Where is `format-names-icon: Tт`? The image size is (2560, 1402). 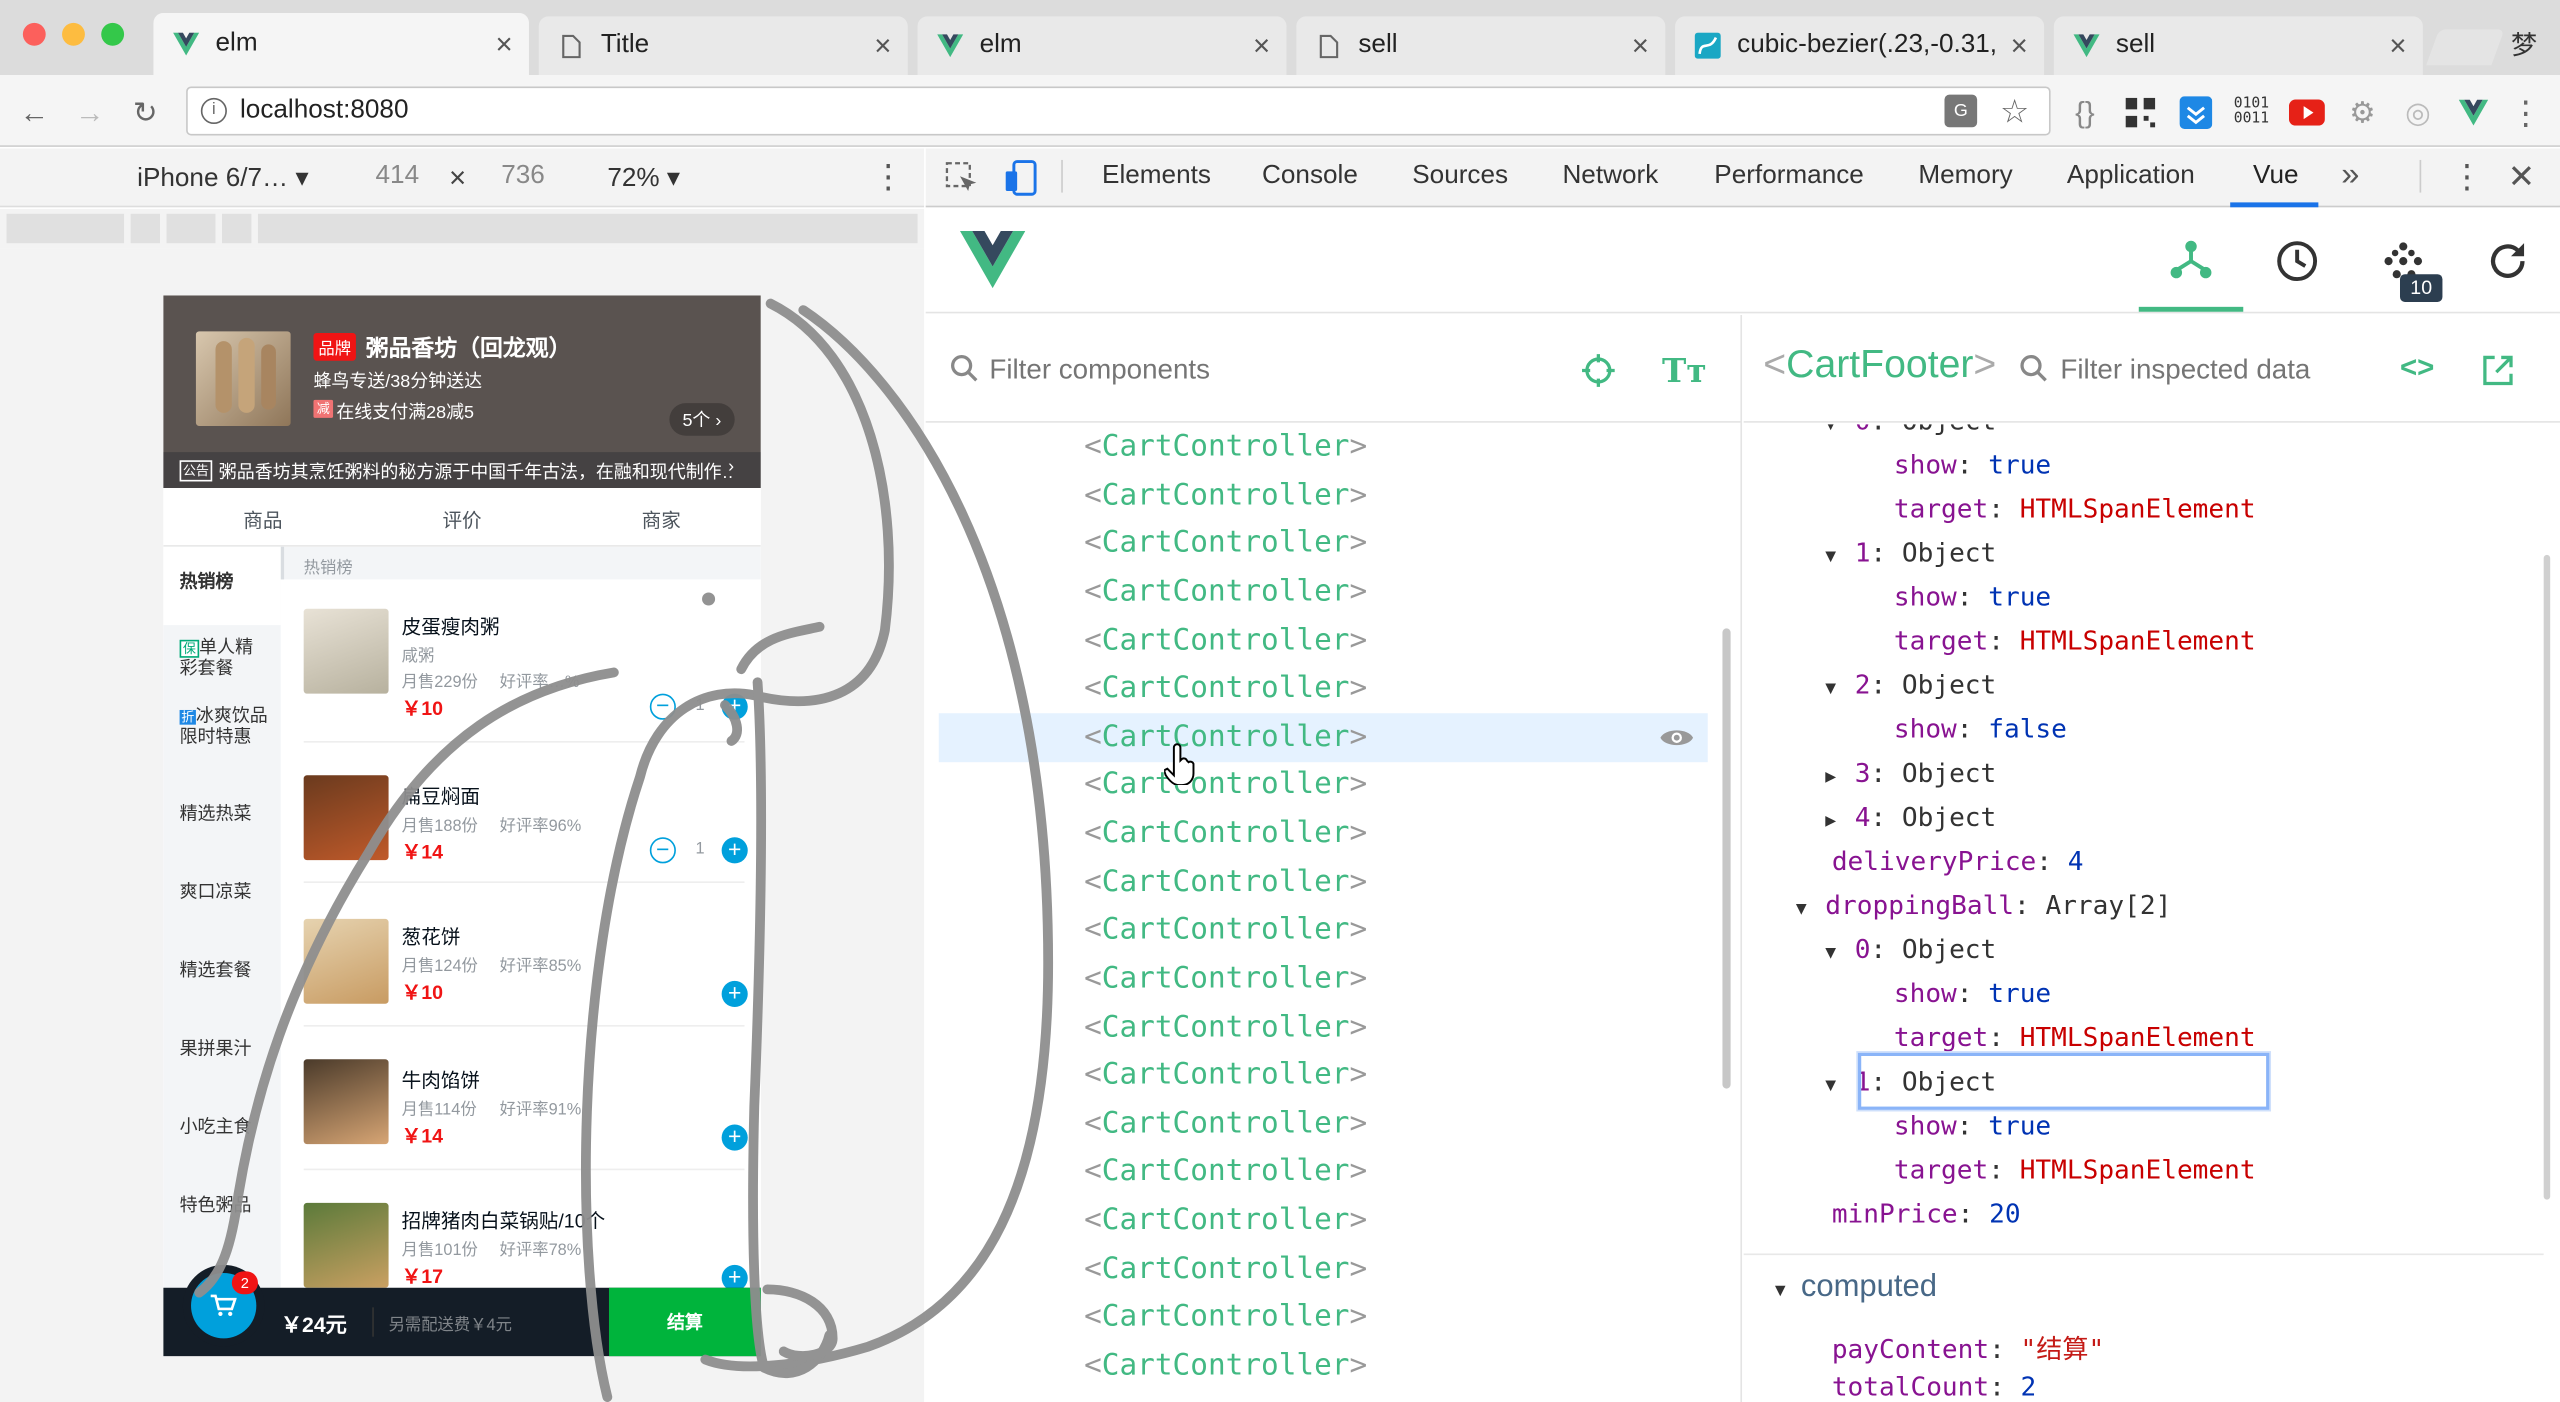 format-names-icon: Tт is located at coordinates (1684, 370).